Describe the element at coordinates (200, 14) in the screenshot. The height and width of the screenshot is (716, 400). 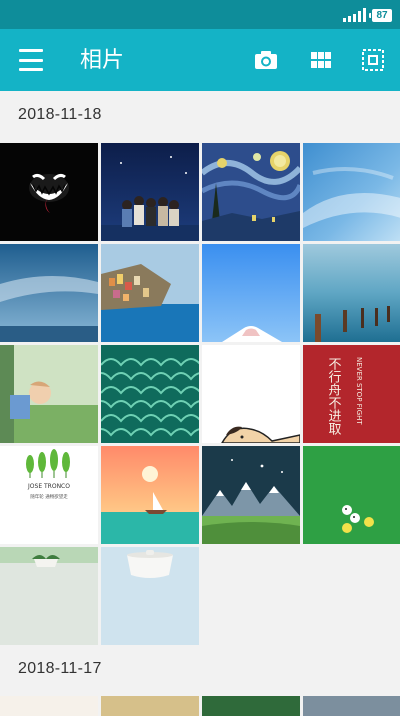
I see `status-bar: 87` at that location.